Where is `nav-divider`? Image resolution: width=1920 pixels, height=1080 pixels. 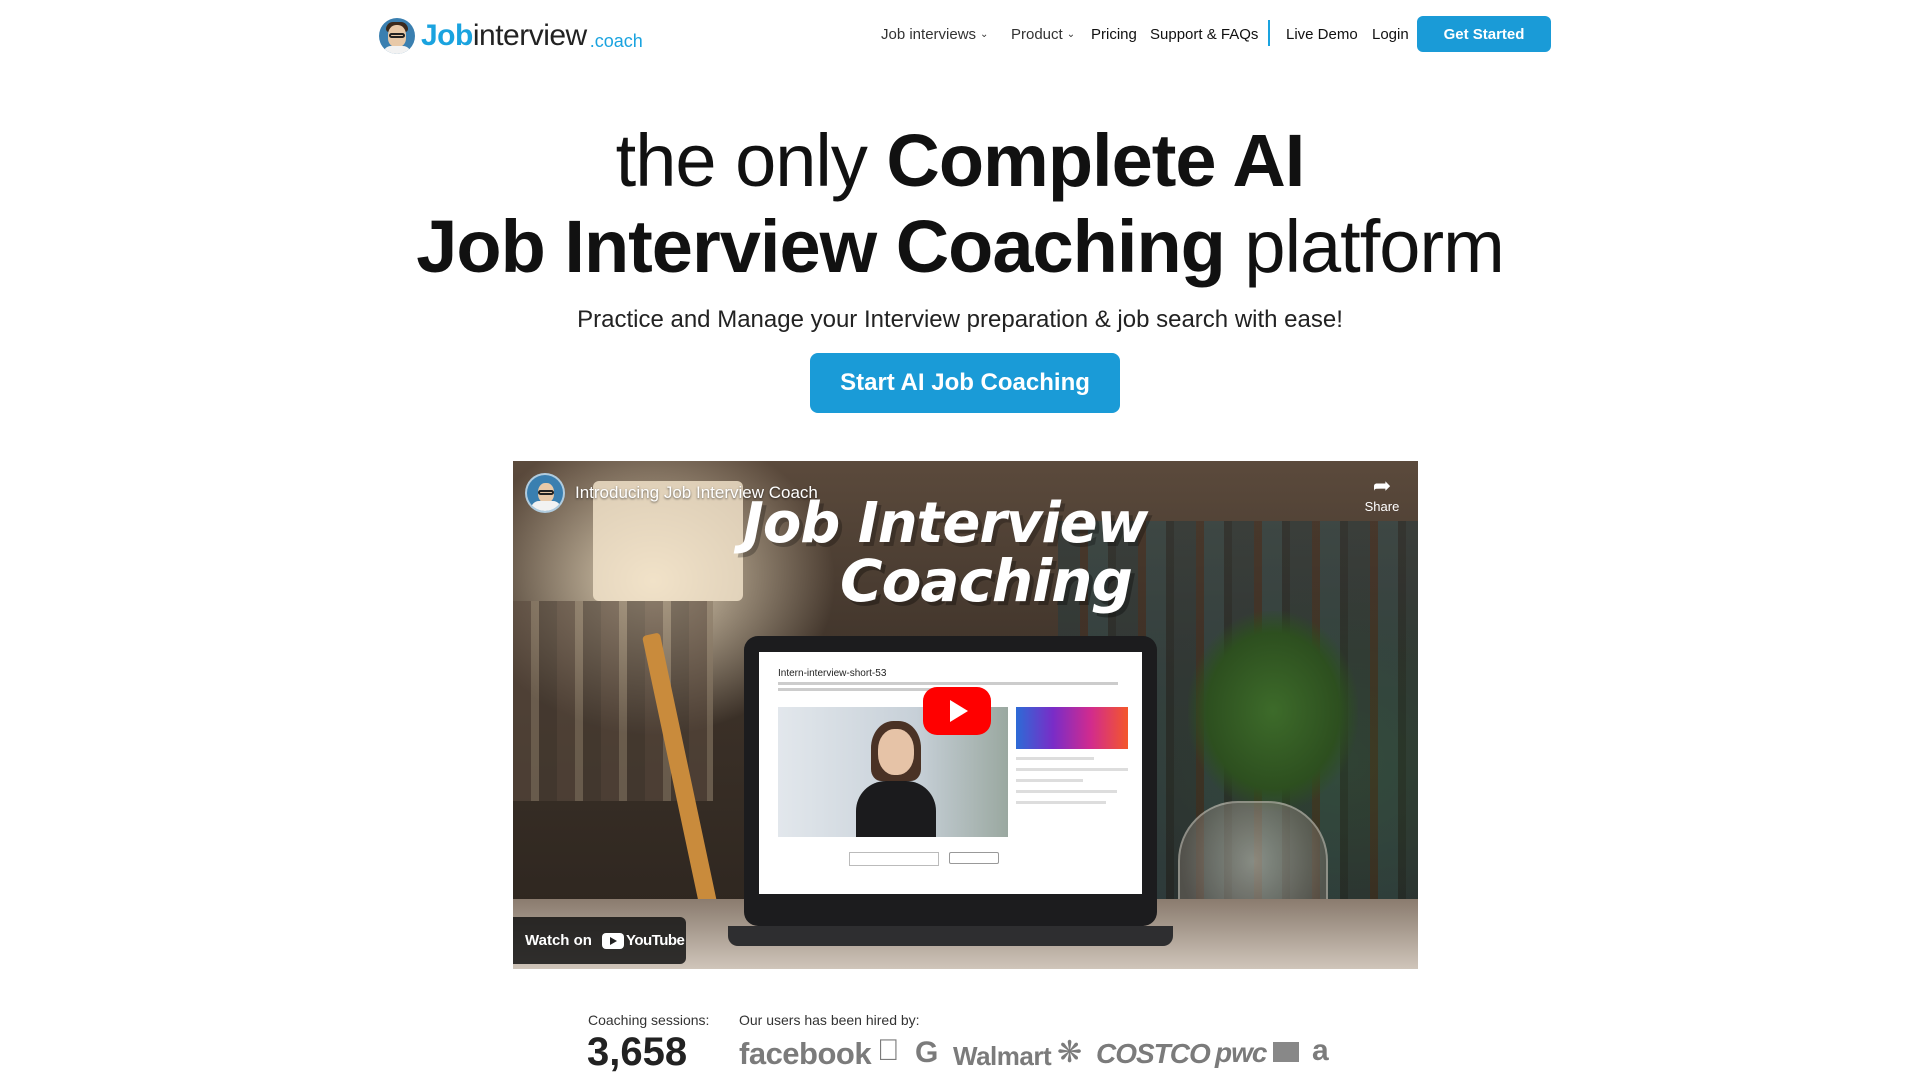 nav-divider is located at coordinates (1269, 33).